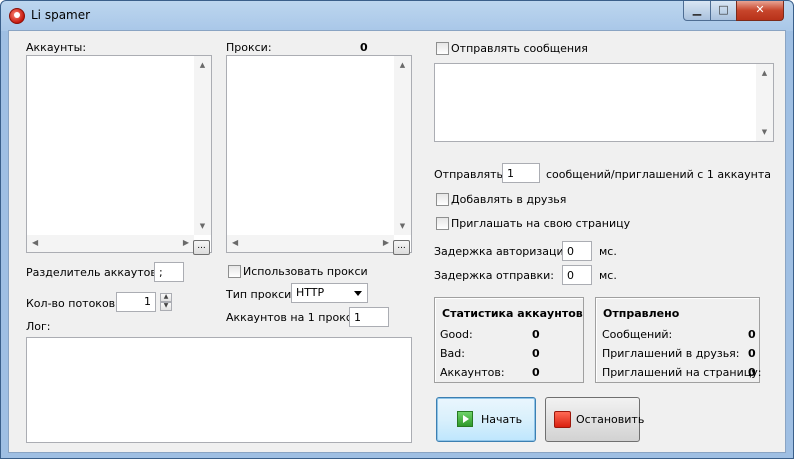 Image resolution: width=794 pixels, height=459 pixels. Describe the element at coordinates (358, 293) in the screenshot. I see `chevron-down-icon` at that location.